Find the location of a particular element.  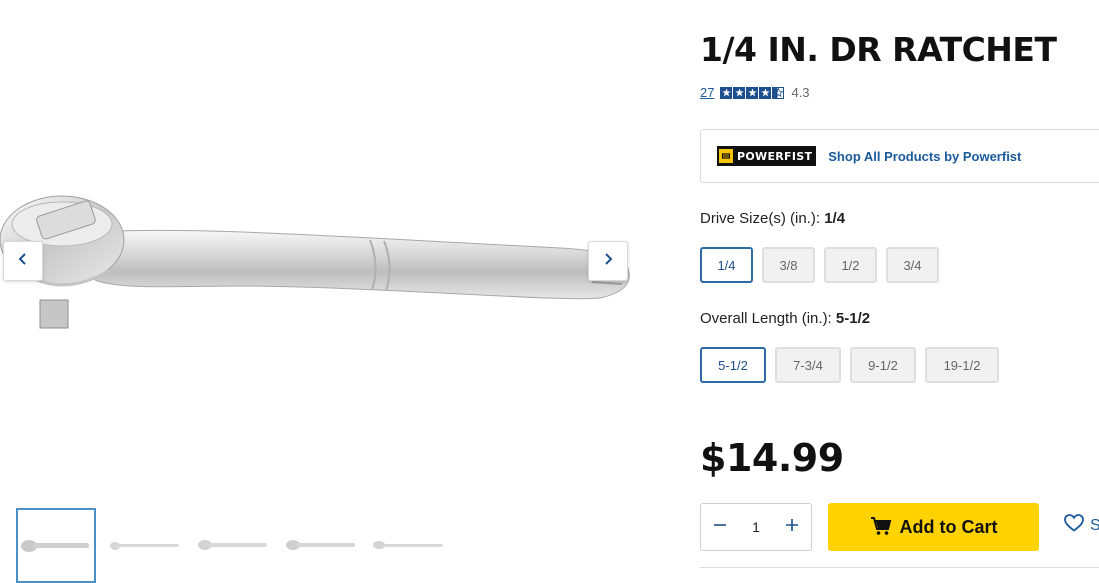

gallery-prev-button is located at coordinates (23, 261).